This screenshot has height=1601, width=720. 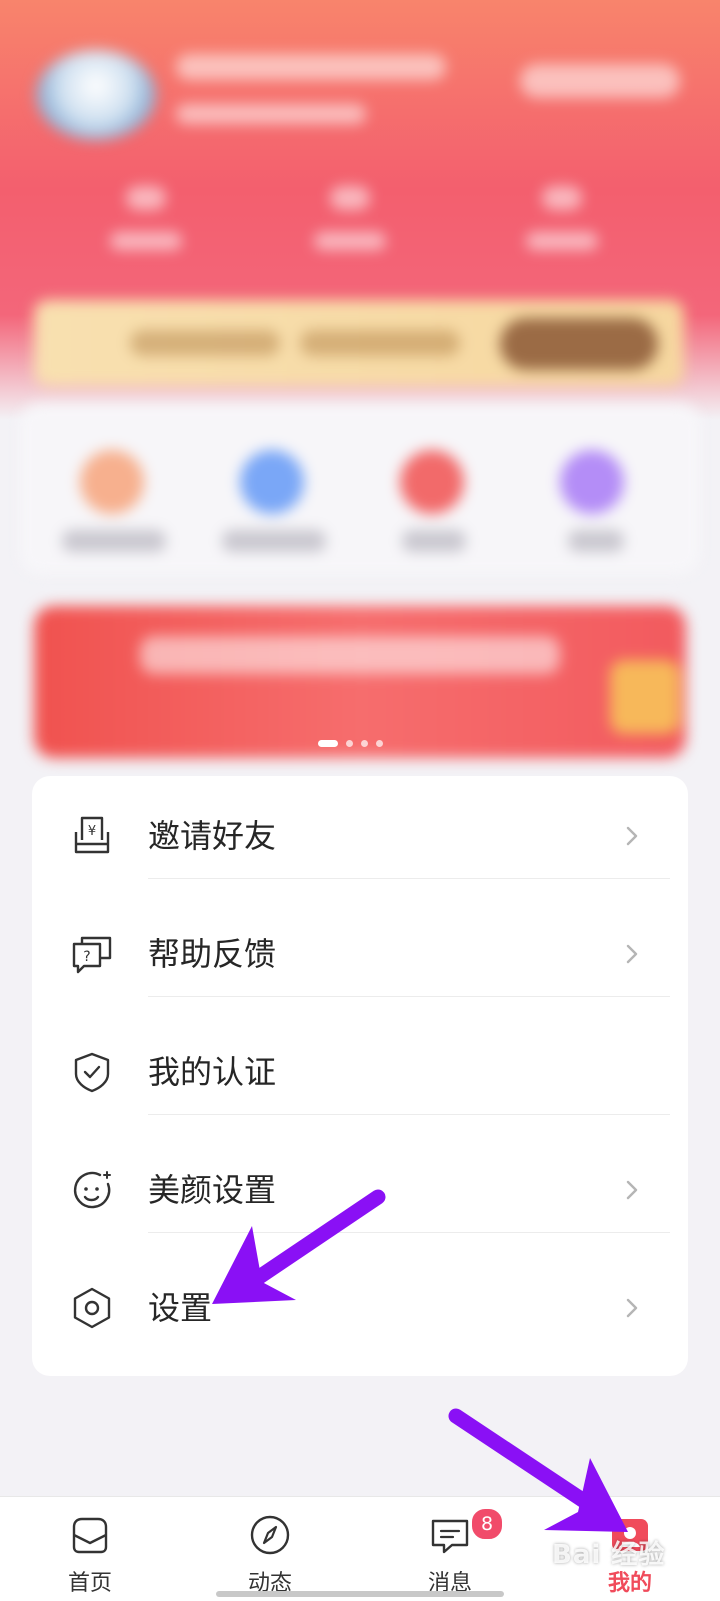 What do you see at coordinates (350, 655) in the screenshot?
I see `promo-title-placeholder` at bounding box center [350, 655].